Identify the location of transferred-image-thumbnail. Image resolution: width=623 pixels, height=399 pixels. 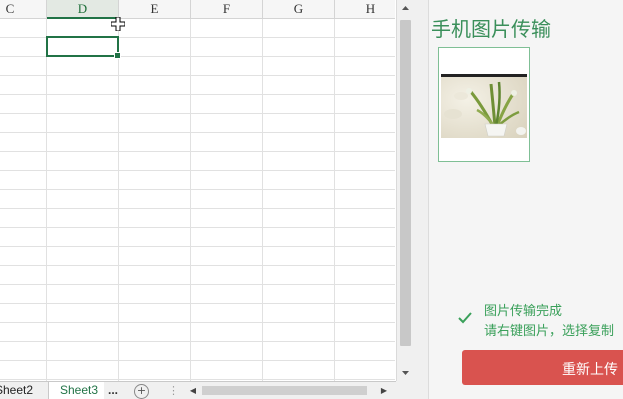
(484, 104).